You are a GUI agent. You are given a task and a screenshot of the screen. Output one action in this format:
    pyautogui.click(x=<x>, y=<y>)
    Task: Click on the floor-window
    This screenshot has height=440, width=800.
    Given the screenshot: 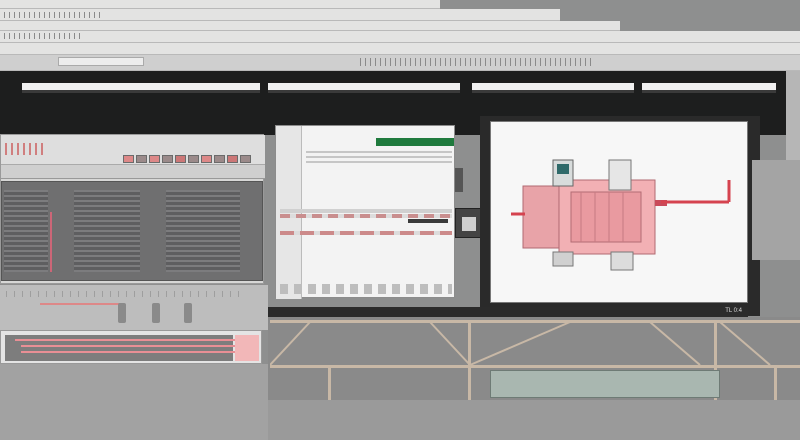 What is the action you would take?
    pyautogui.click(x=605, y=384)
    